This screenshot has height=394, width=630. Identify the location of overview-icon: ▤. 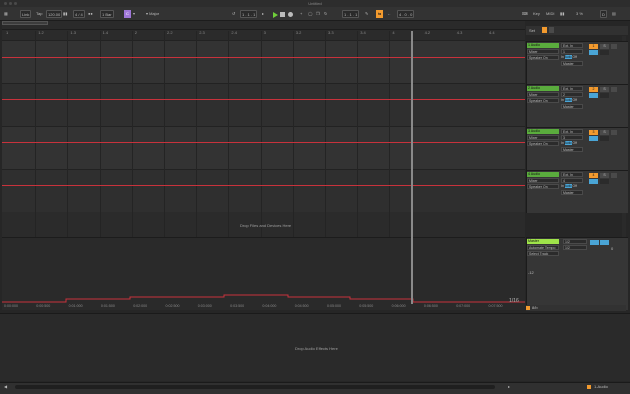
(614, 14).